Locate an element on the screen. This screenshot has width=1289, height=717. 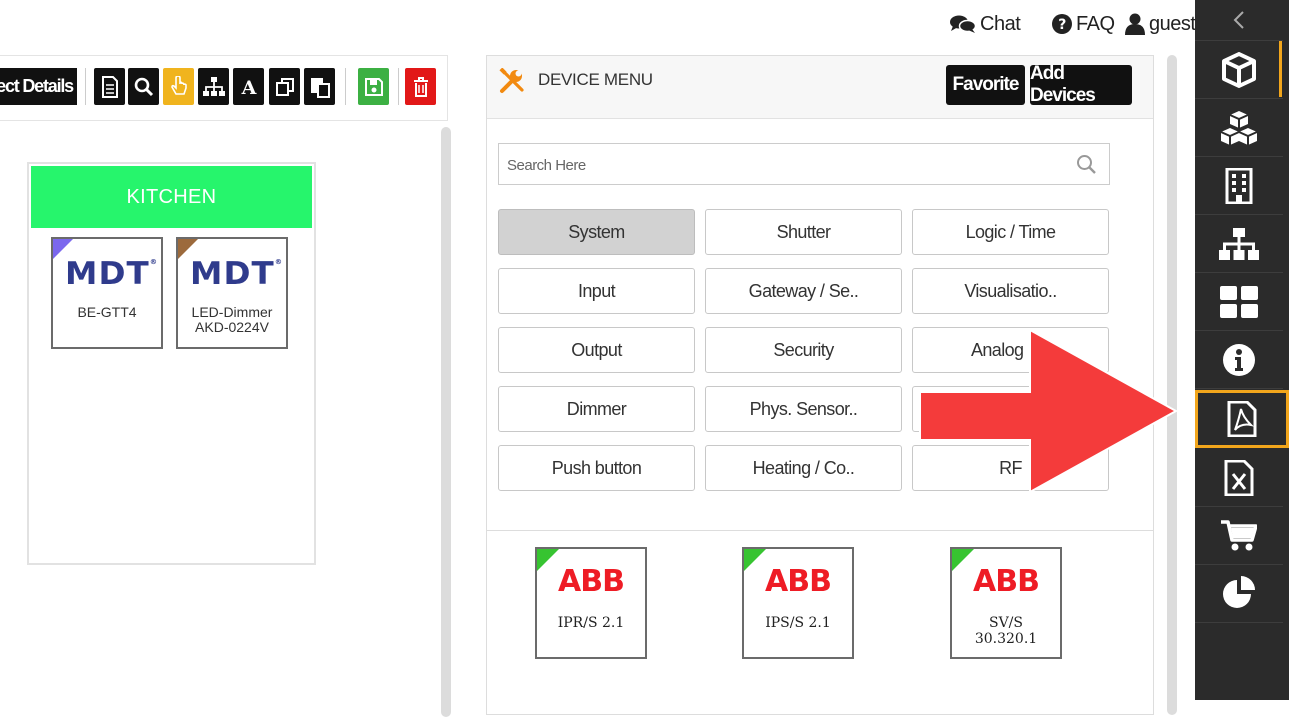
document-icon is located at coordinates (109, 86).